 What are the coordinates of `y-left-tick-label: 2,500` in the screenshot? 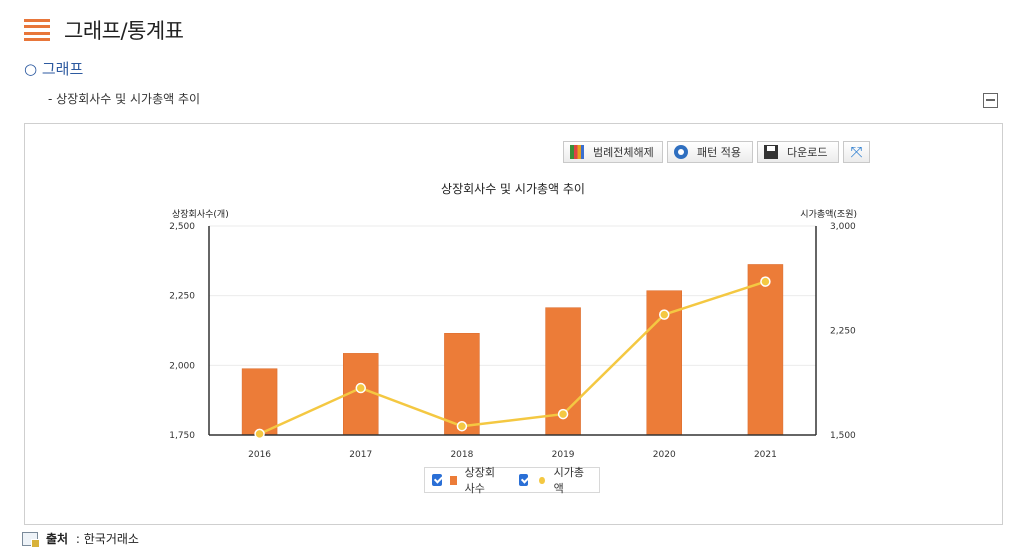 It's located at (182, 227).